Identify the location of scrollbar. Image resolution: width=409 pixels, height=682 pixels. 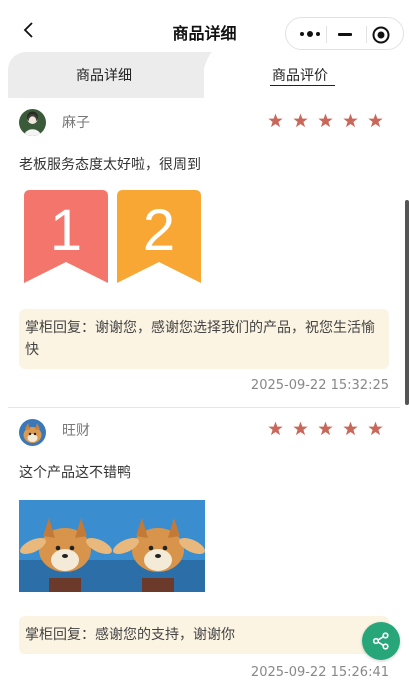
(407, 302).